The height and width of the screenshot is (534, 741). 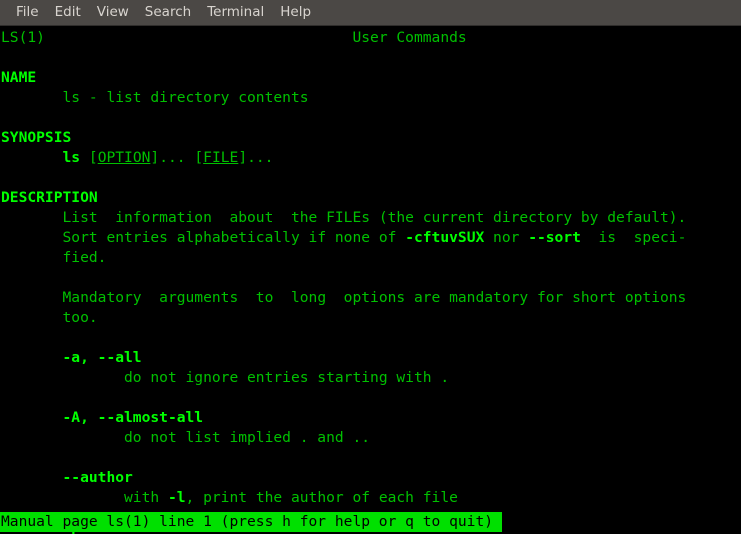 I want to click on man-header-line: LS(1) User Commands LS(1), so click(x=370, y=38).